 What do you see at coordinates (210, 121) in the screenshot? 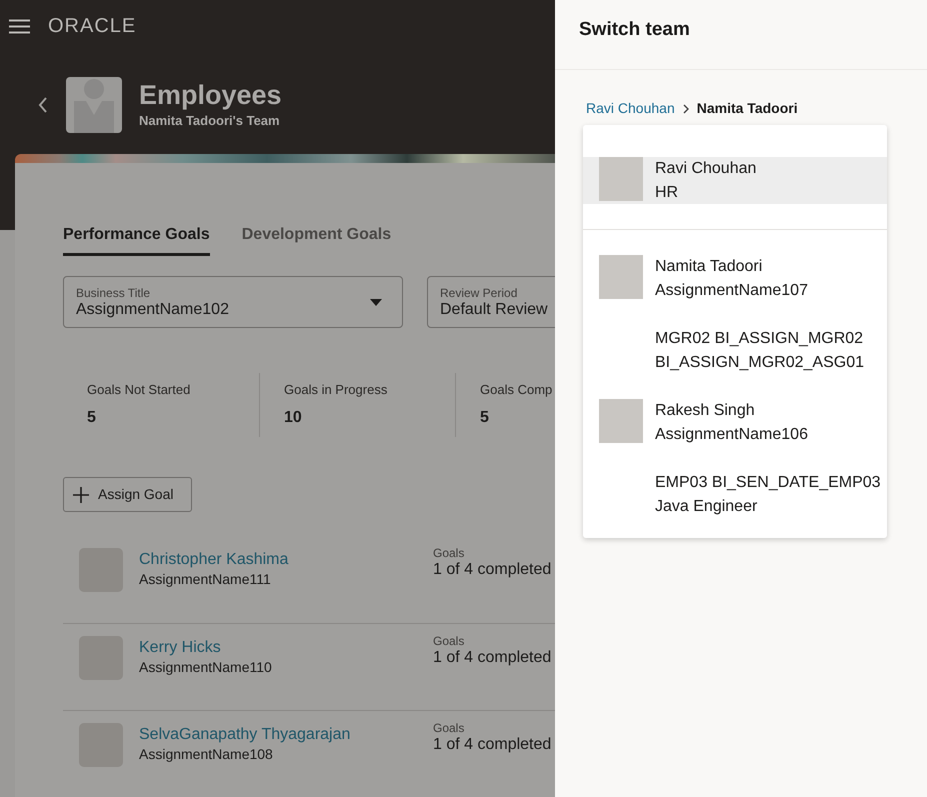
I see `page-subtitle: Namita Tadoori's Team` at bounding box center [210, 121].